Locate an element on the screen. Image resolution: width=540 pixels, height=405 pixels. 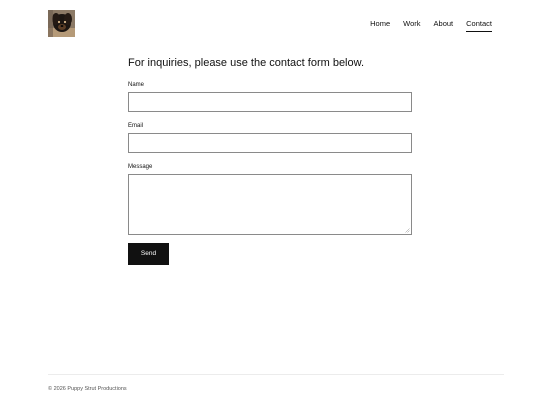
nav-contact-link: Contact is located at coordinates (479, 25).